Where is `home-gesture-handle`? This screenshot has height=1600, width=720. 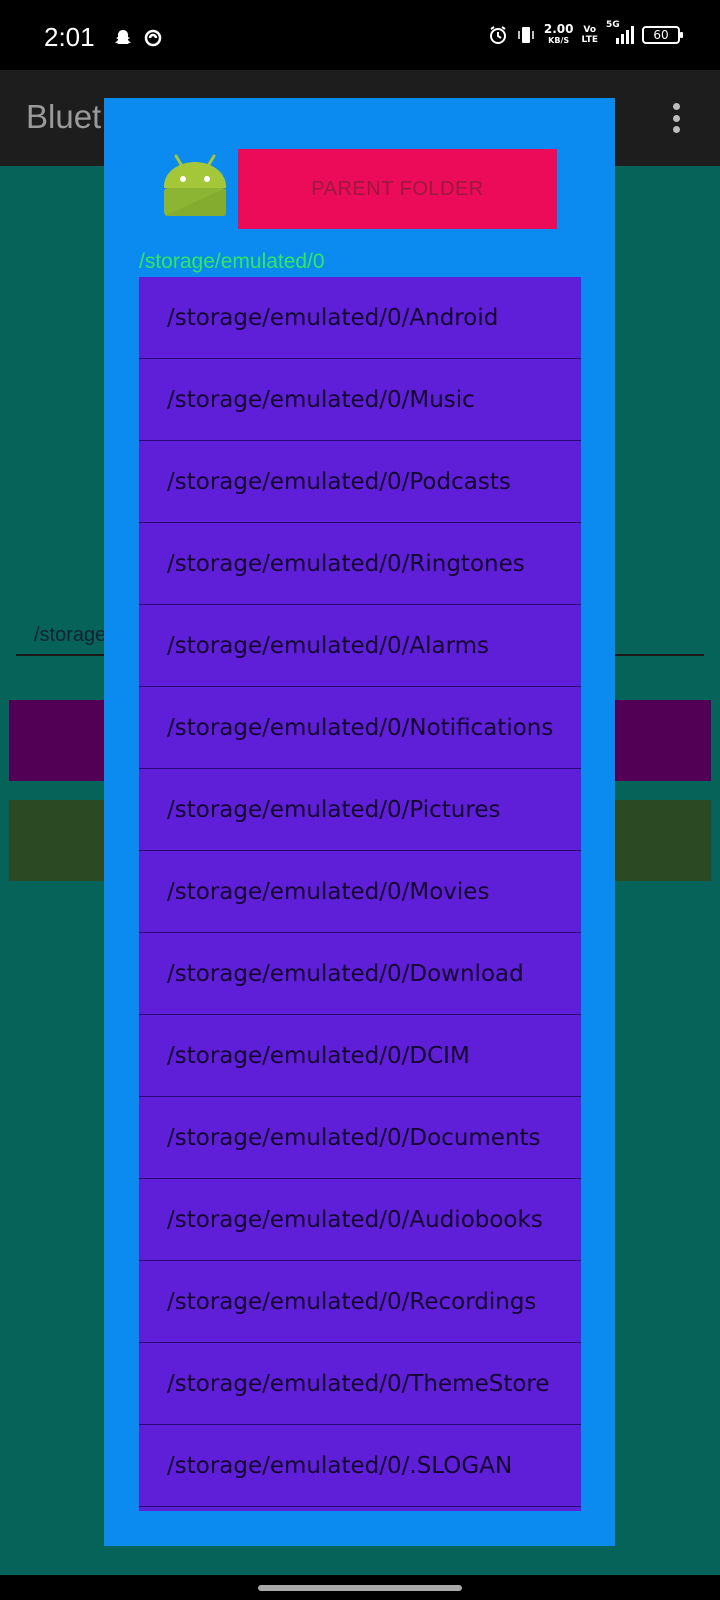
home-gesture-handle is located at coordinates (360, 1588).